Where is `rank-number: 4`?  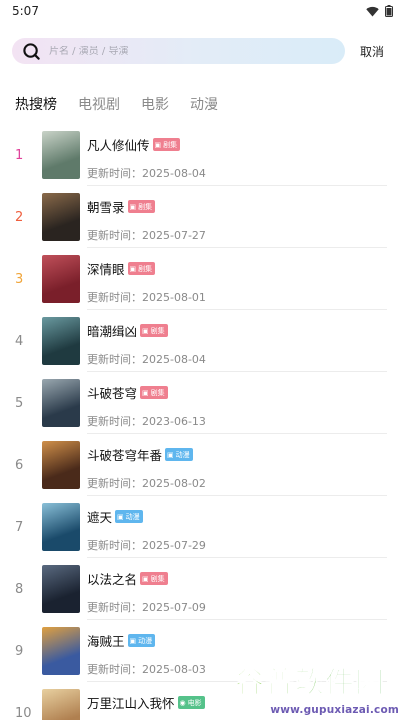 rank-number: 4 is located at coordinates (19, 341).